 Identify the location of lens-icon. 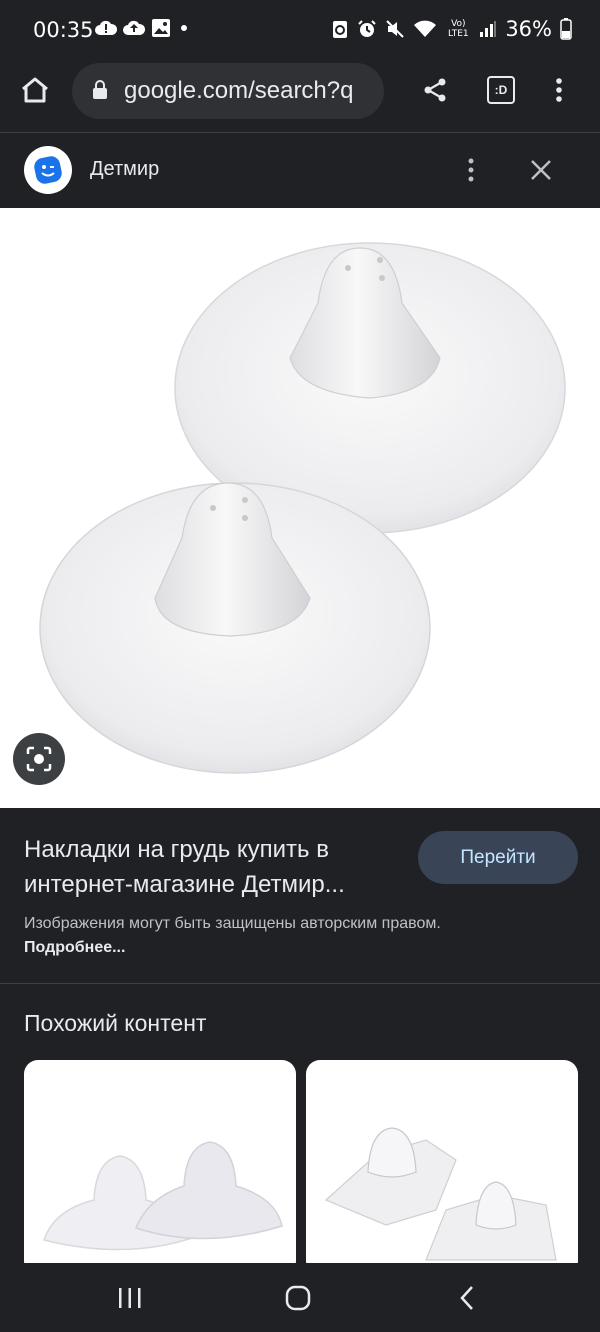
(39, 759).